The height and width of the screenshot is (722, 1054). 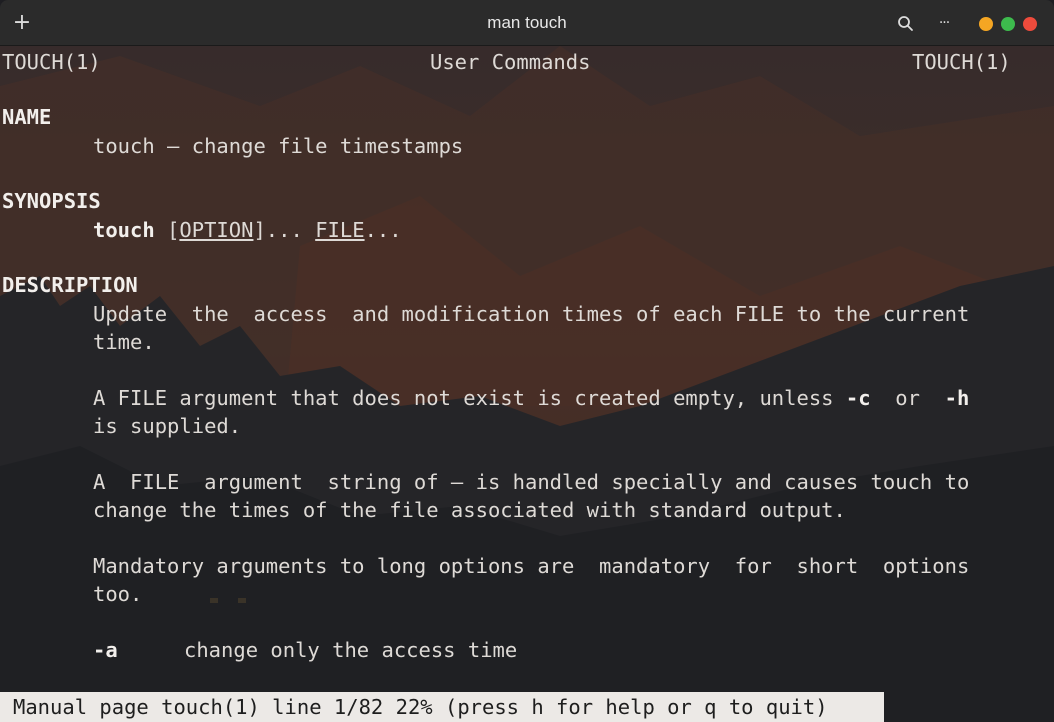 I want to click on option-a-description: change only the access time, so click(x=351, y=650).